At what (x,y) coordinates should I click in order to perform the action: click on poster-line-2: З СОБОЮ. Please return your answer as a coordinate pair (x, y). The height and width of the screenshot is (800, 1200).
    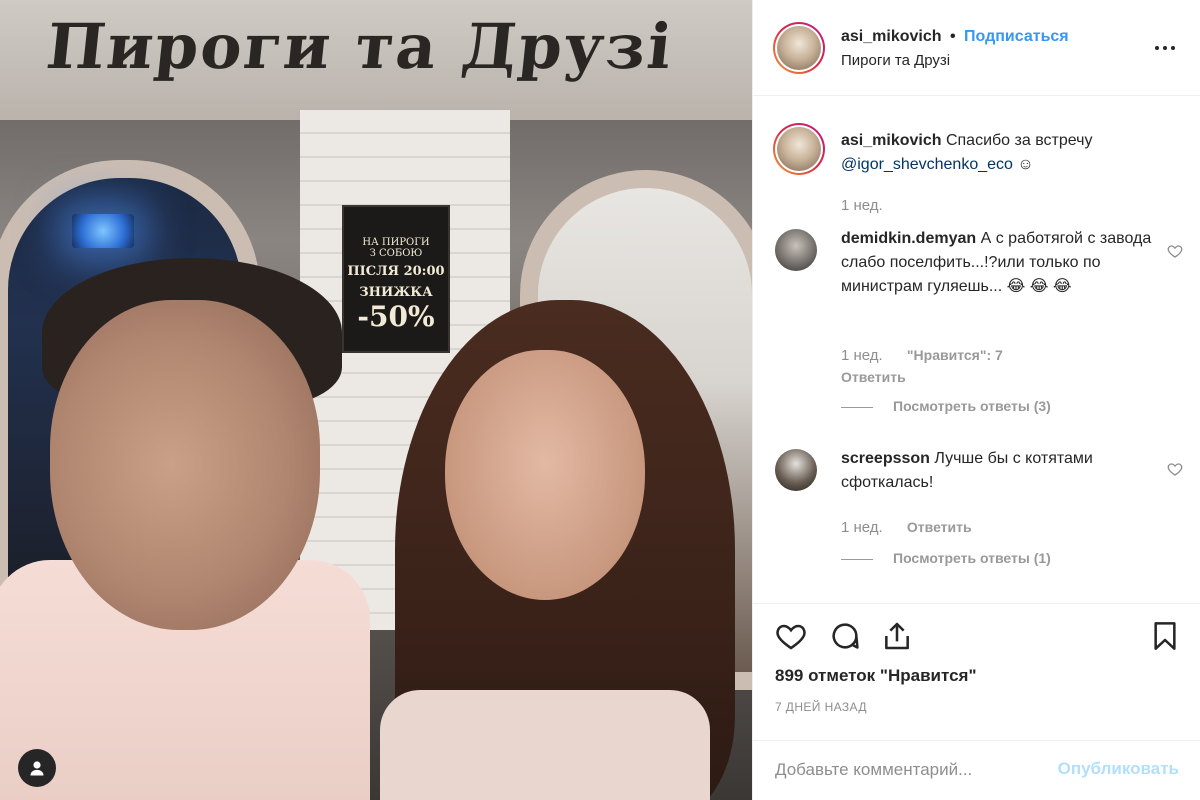
    Looking at the image, I should click on (396, 253).